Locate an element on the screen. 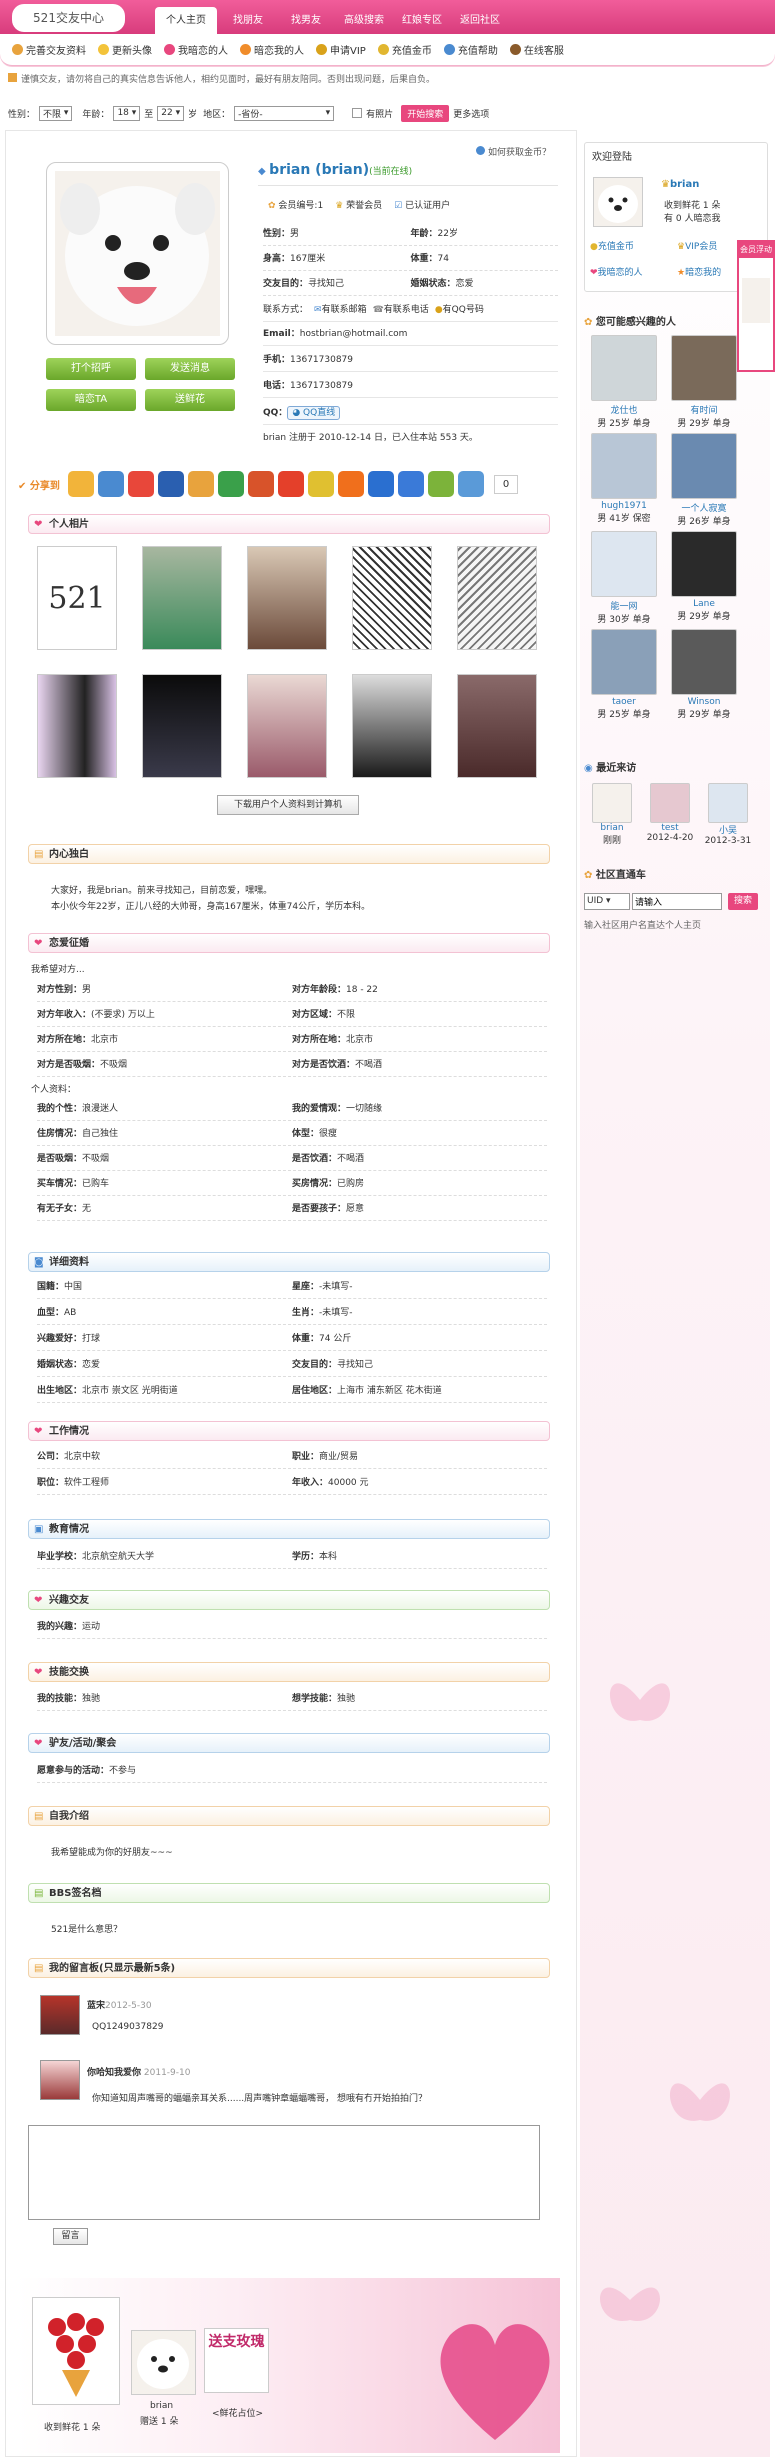 The height and width of the screenshot is (2462, 775). send-flower-button: 送鲜花 is located at coordinates (190, 400).